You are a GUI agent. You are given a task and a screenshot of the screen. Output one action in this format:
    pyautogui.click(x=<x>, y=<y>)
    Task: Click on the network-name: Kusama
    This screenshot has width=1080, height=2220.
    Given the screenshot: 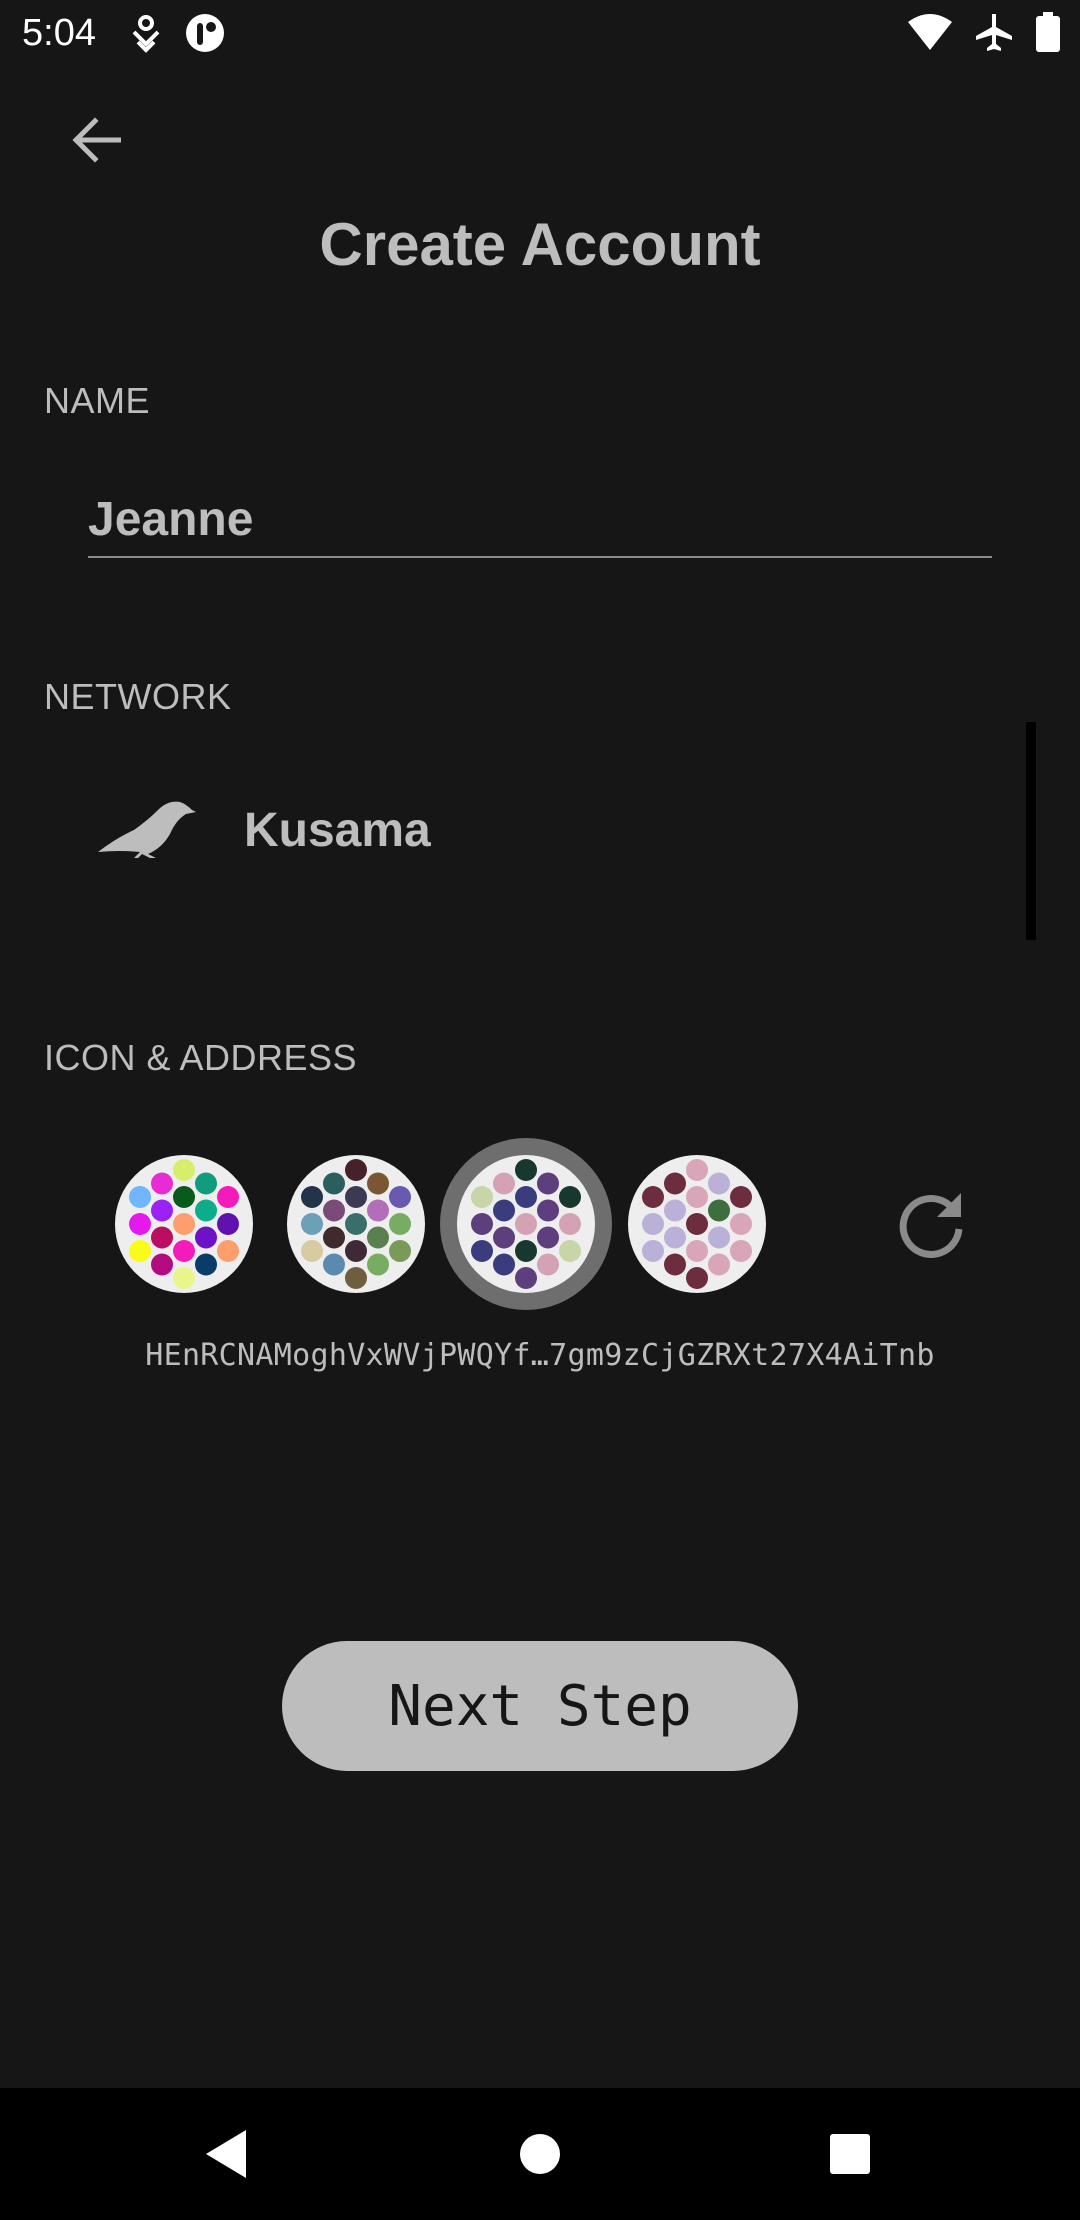 What is the action you would take?
    pyautogui.click(x=337, y=830)
    